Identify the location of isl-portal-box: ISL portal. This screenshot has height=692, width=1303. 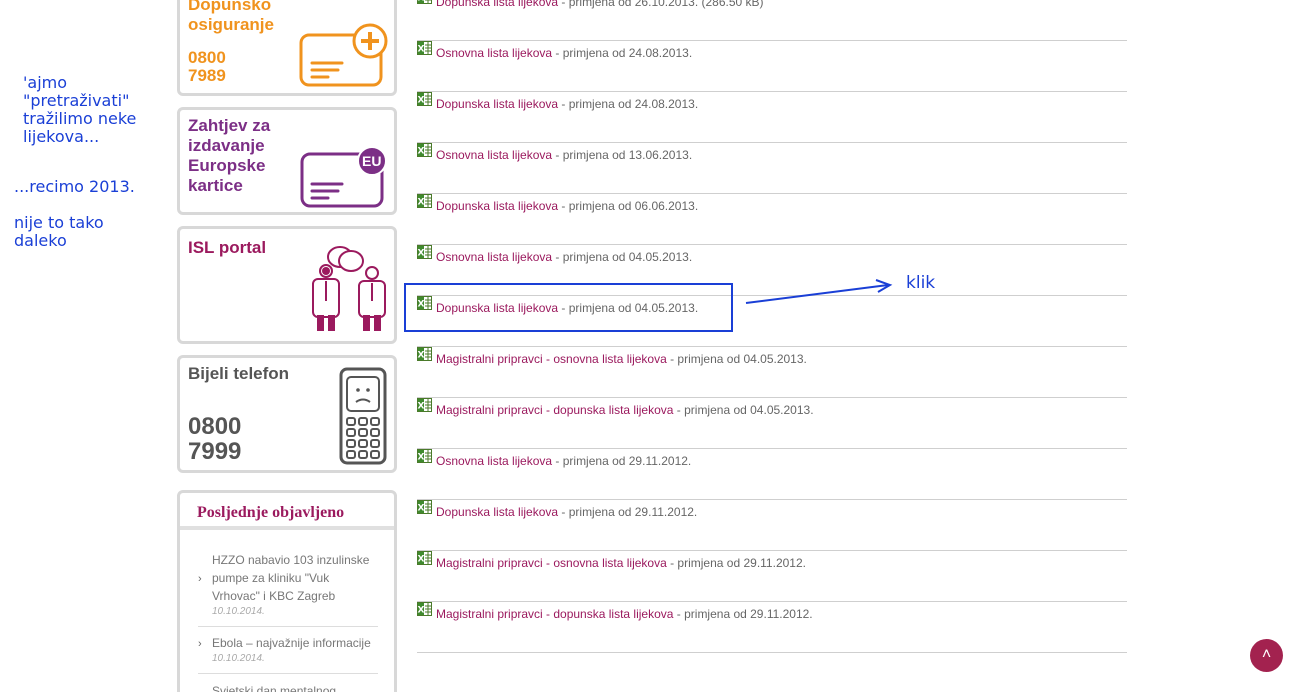
(287, 285).